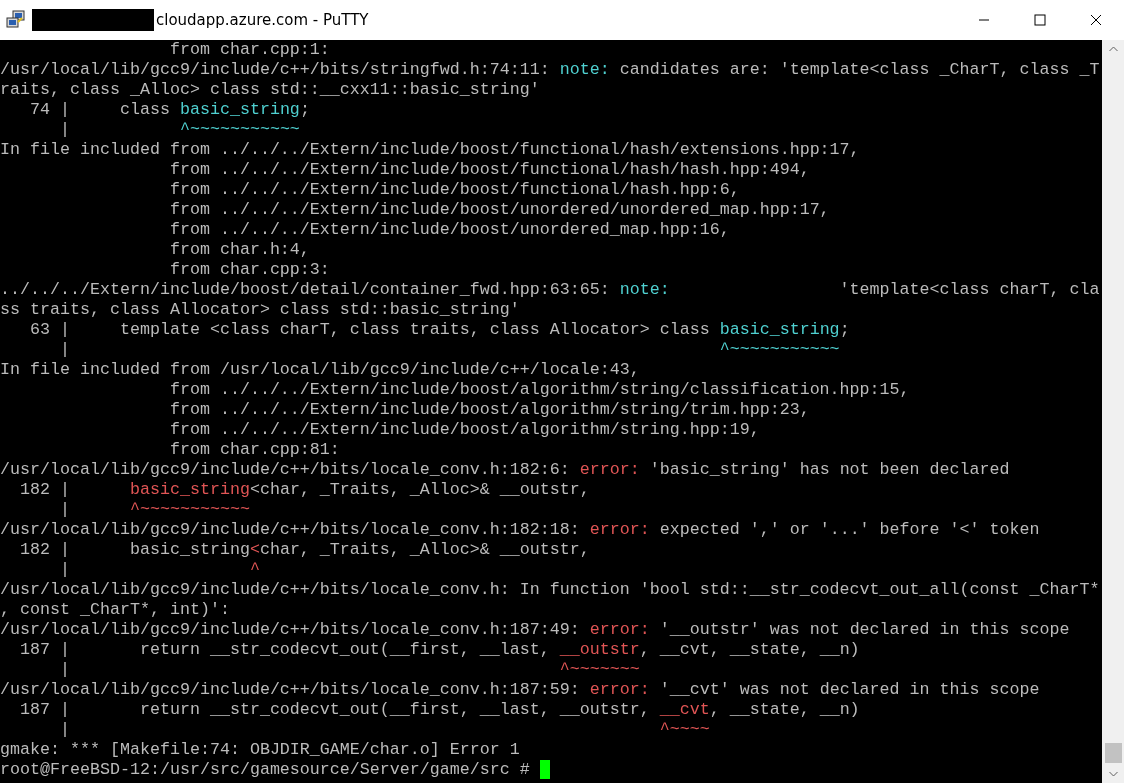 The width and height of the screenshot is (1124, 783). I want to click on text-cursor, so click(544, 769).